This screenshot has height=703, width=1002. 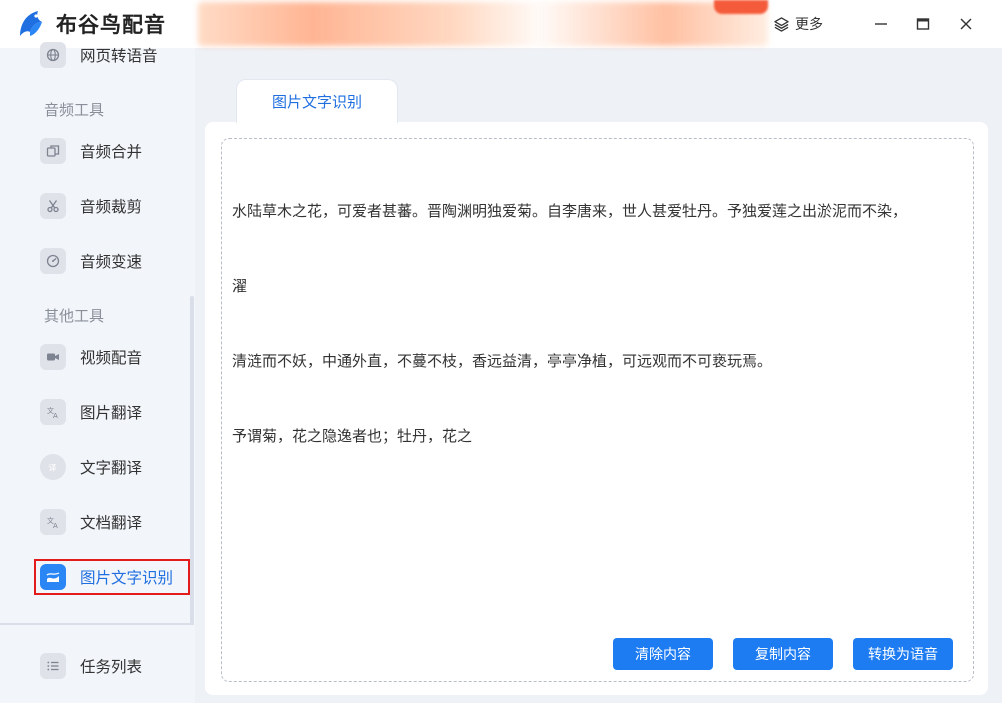 What do you see at coordinates (111, 25) in the screenshot?
I see `app-title: 布谷鸟配音` at bounding box center [111, 25].